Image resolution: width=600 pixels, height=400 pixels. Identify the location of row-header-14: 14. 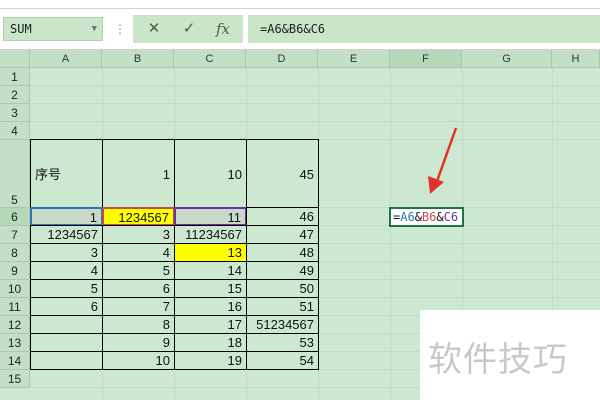
(15, 361).